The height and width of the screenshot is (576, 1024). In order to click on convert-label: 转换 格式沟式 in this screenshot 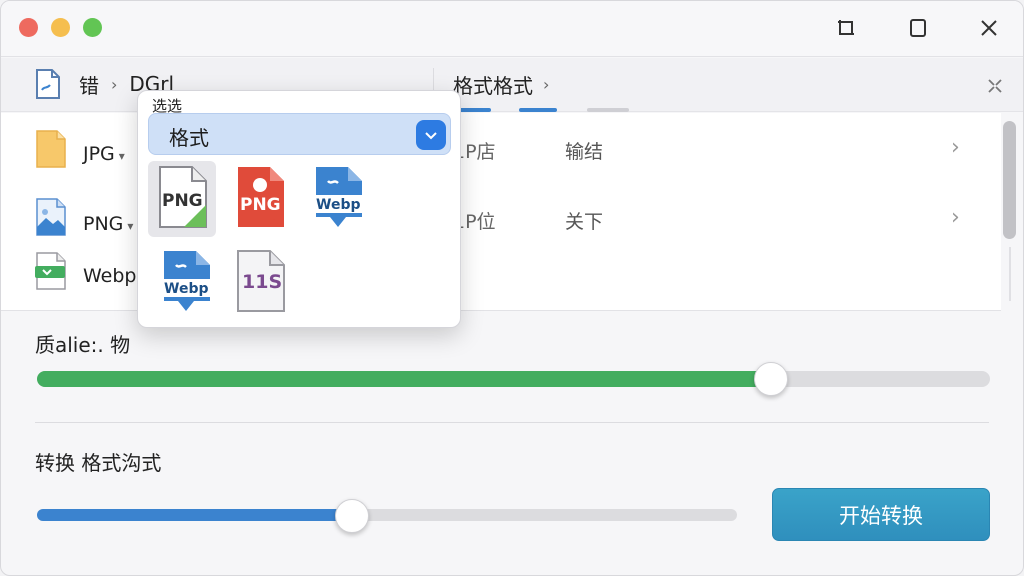, I will do `click(98, 463)`.